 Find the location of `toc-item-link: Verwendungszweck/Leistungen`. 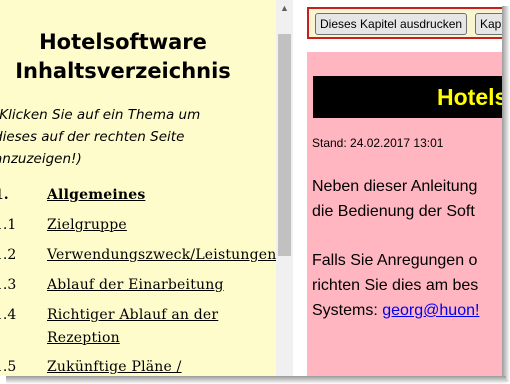

toc-item-link: Verwendungszweck/Leistungen is located at coordinates (161, 255).